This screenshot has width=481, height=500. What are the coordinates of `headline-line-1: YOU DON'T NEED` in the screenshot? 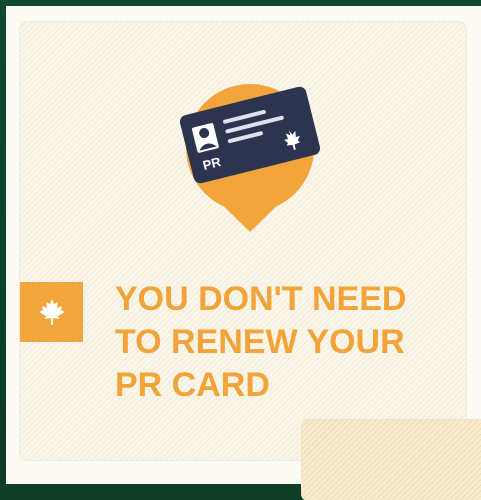 It's located at (261, 299).